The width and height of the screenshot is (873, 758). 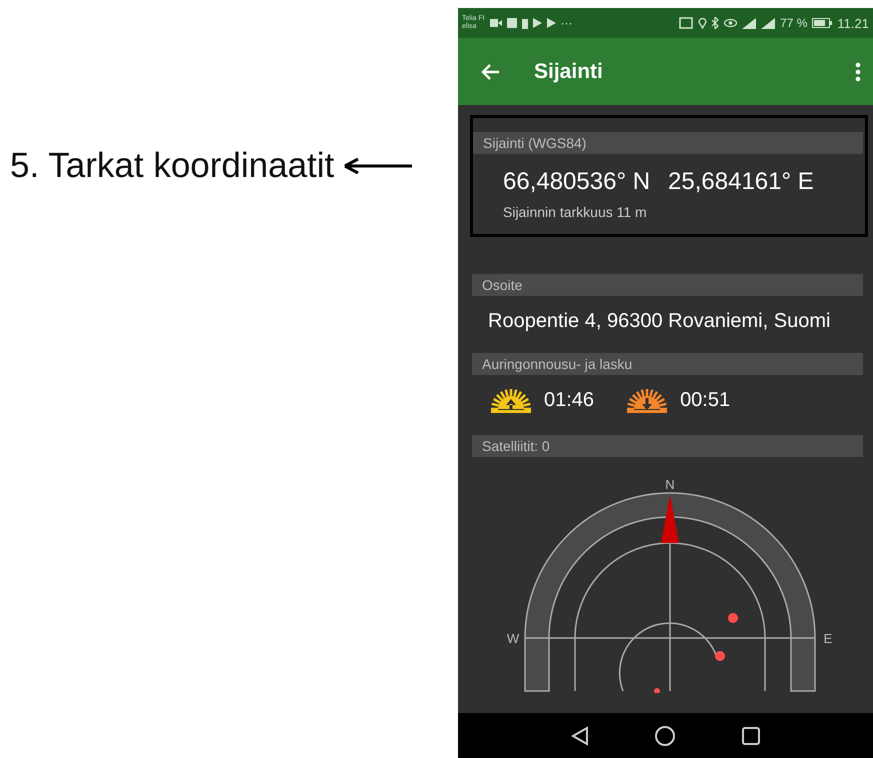 I want to click on home-button, so click(x=665, y=735).